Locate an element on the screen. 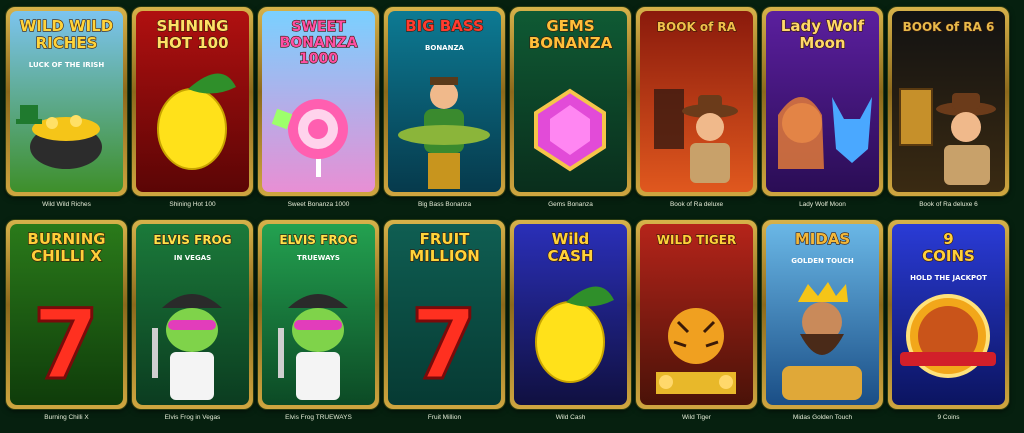 The height and width of the screenshot is (433, 1024). game-thumbnail: SHINING HOT 100 is located at coordinates (192, 101).